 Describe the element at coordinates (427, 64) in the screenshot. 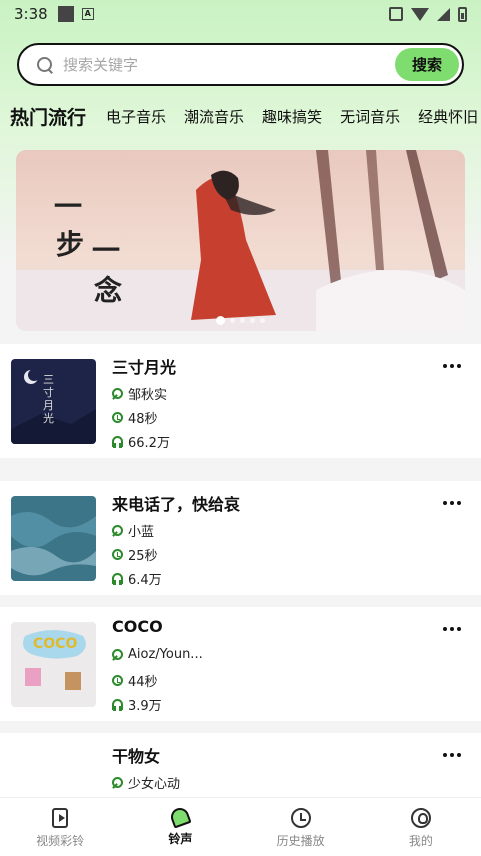

I see `search-button: 搜索` at that location.